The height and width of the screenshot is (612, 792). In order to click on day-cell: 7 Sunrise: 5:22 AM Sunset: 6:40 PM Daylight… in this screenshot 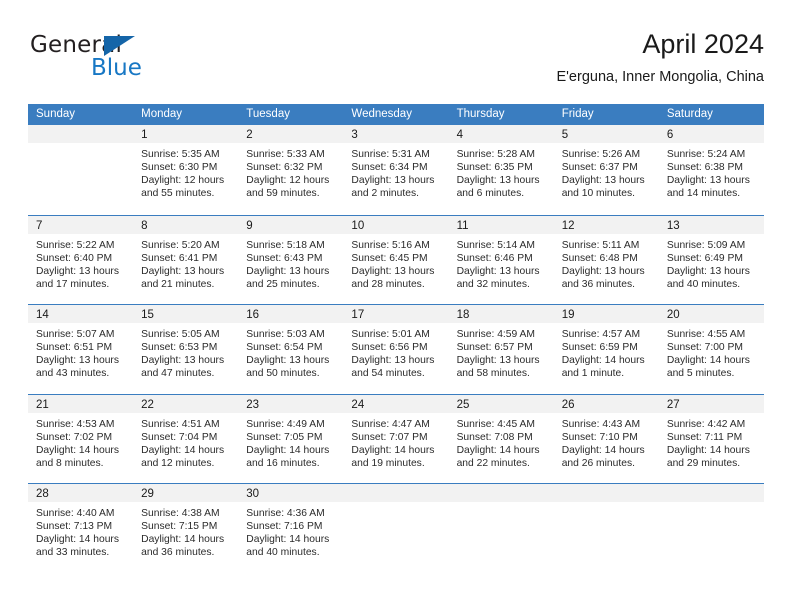, I will do `click(81, 260)`.